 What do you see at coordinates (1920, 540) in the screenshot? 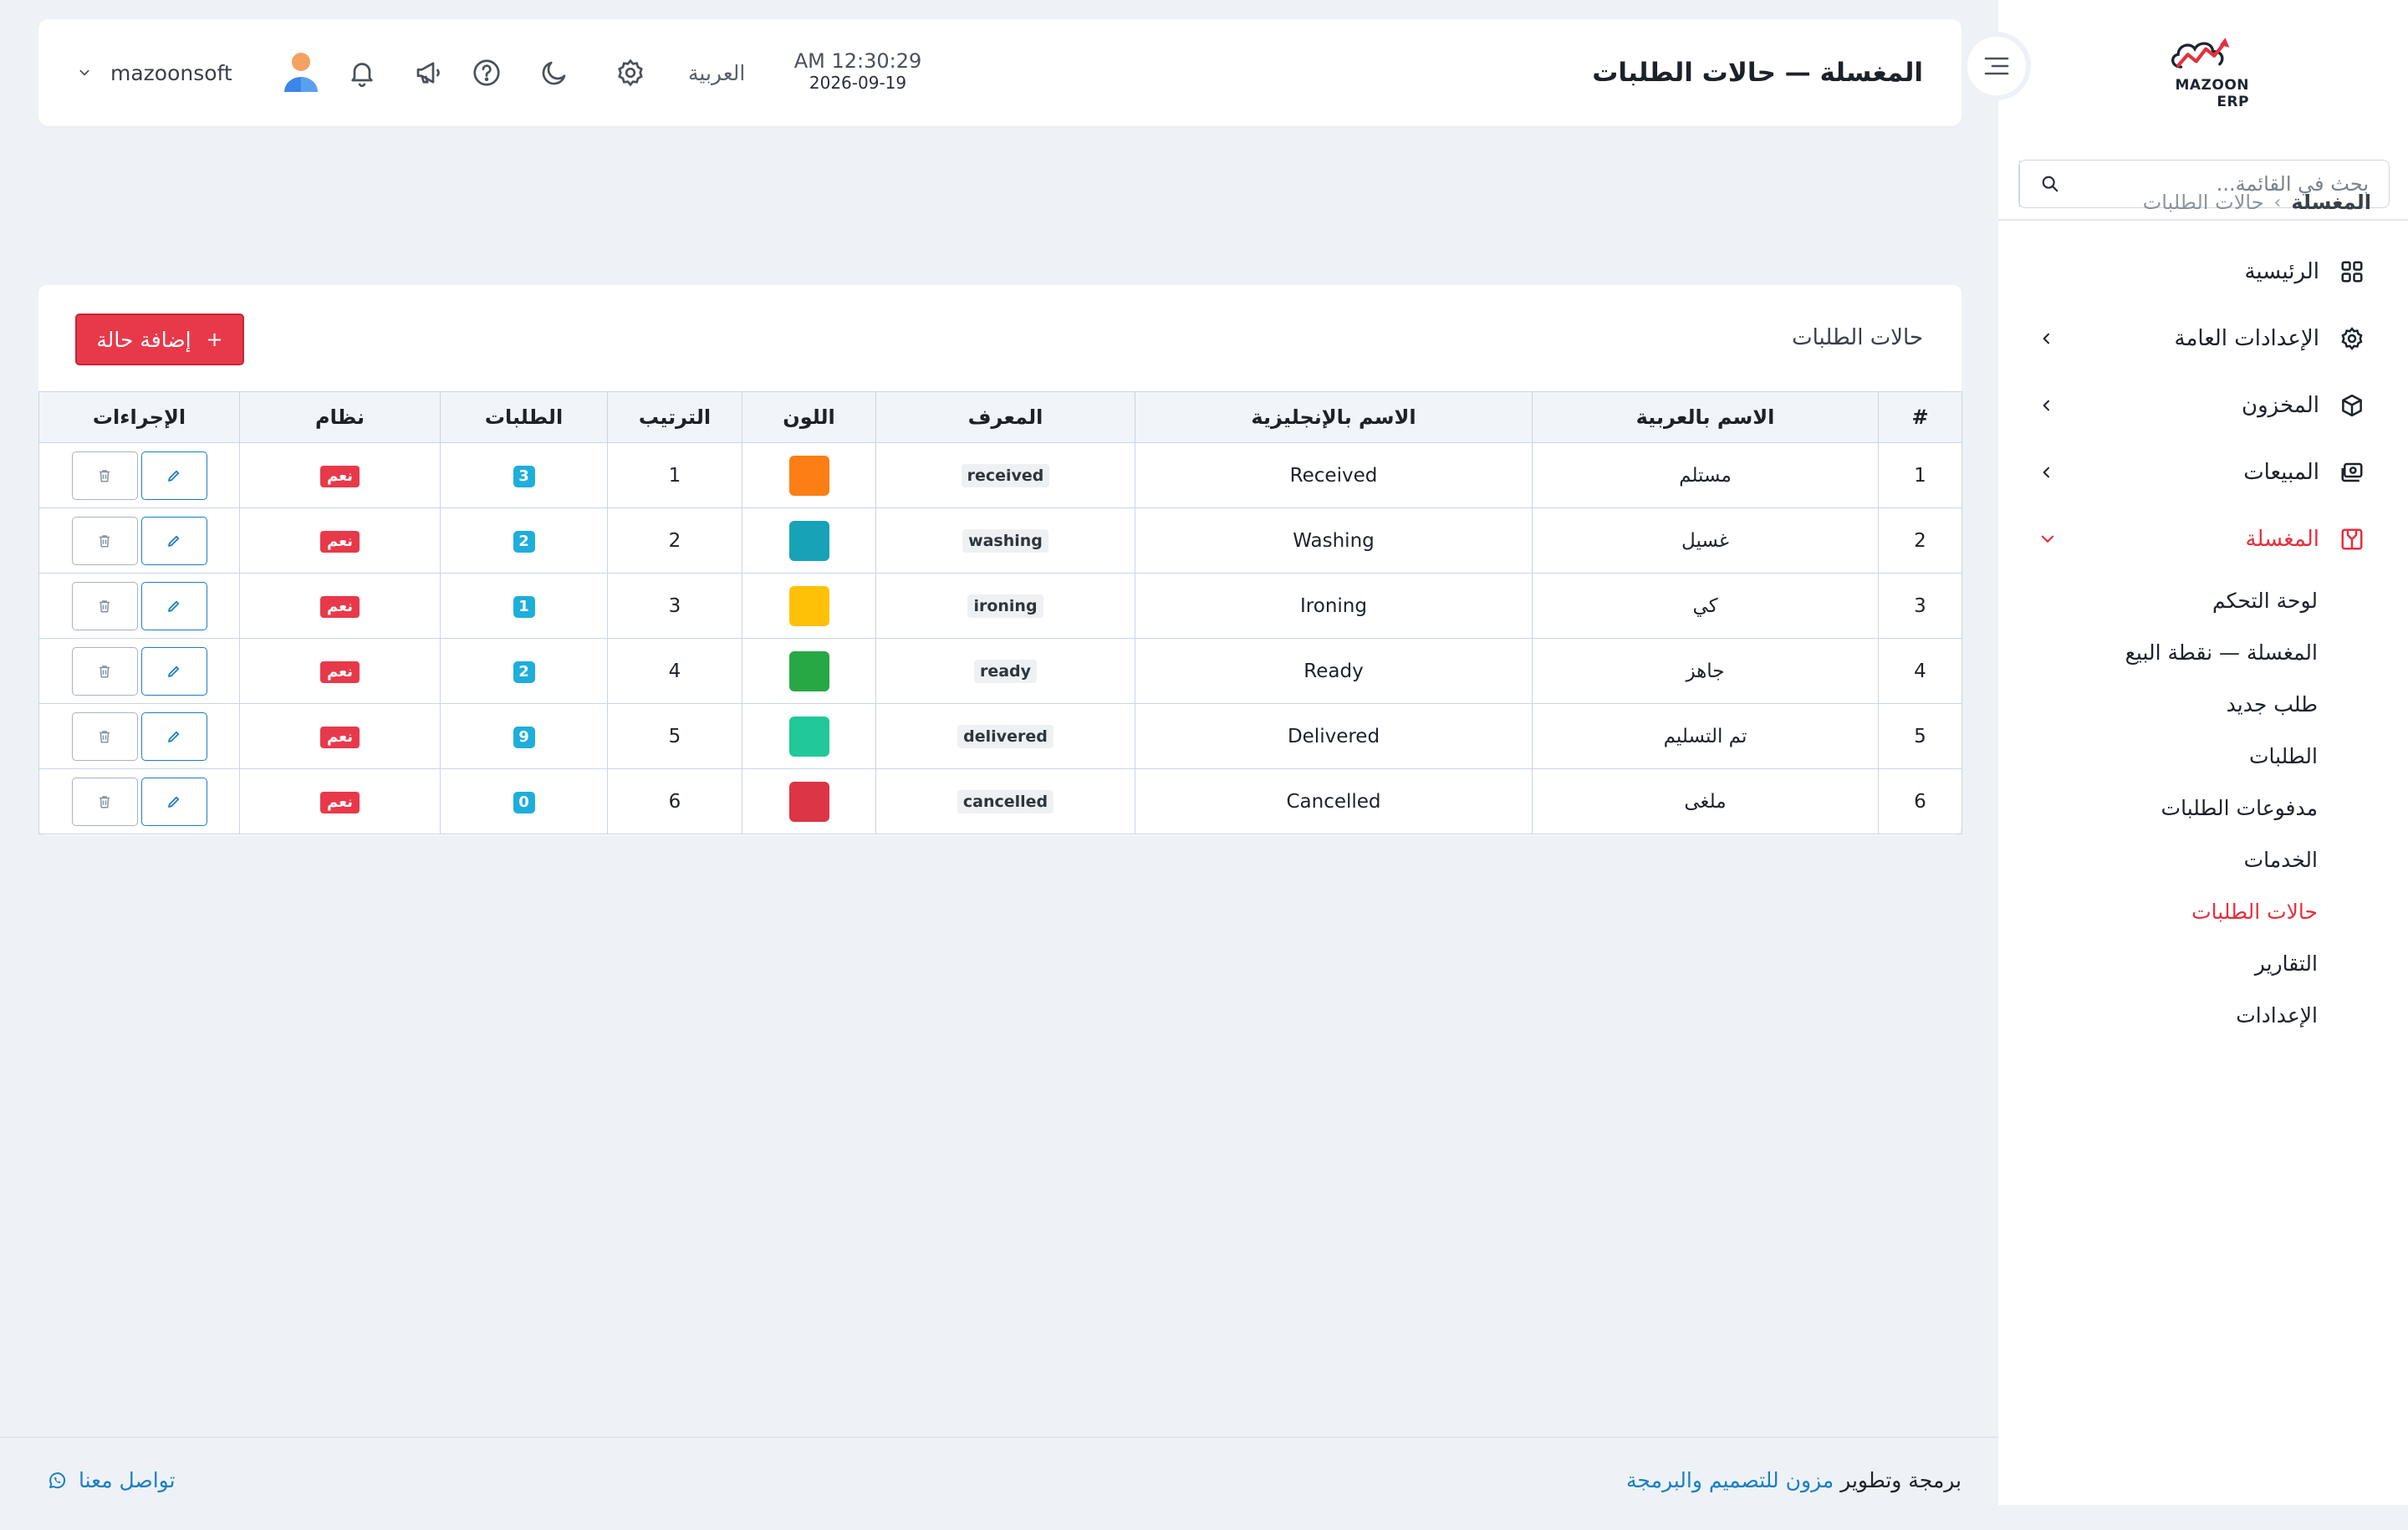
I see `cell-index: 2` at bounding box center [1920, 540].